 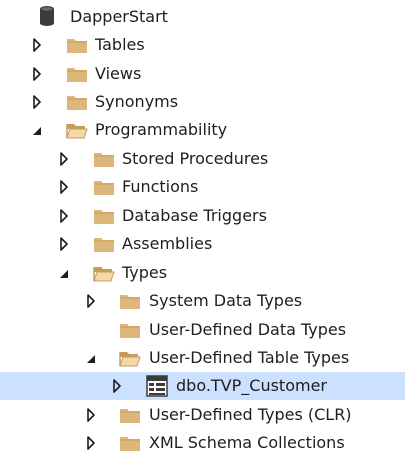 I want to click on tree-node-user-defined-data-types: User-Defined Data Types, so click(x=202, y=330).